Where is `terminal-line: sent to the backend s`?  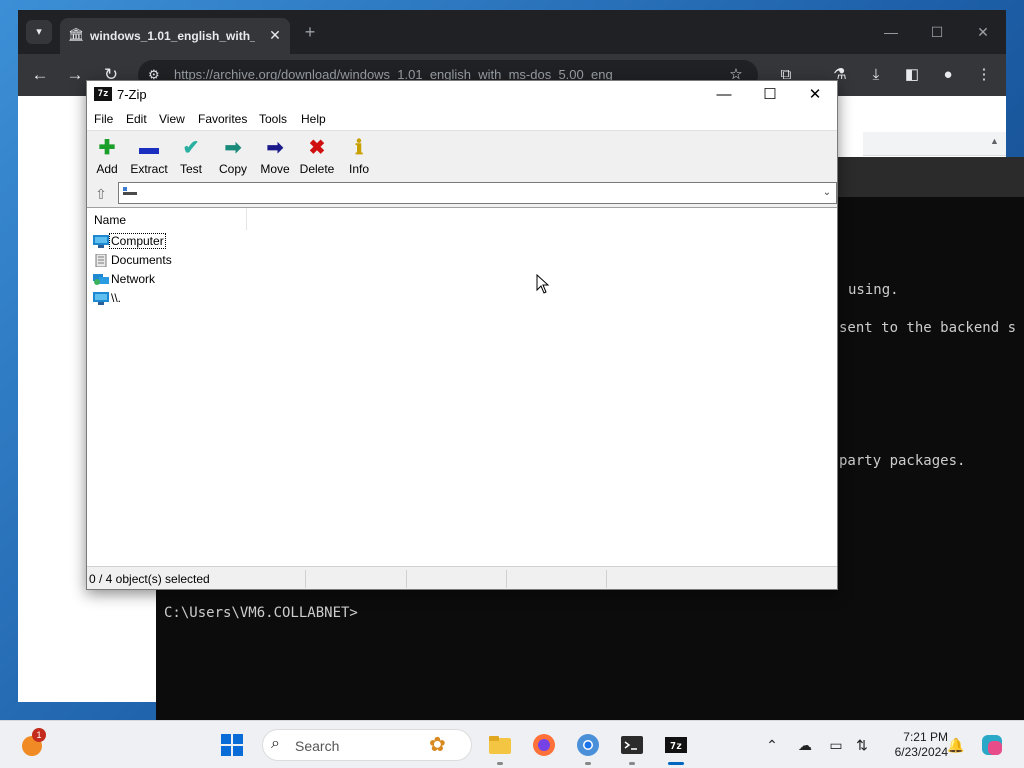
terminal-line: sent to the backend s is located at coordinates (928, 328).